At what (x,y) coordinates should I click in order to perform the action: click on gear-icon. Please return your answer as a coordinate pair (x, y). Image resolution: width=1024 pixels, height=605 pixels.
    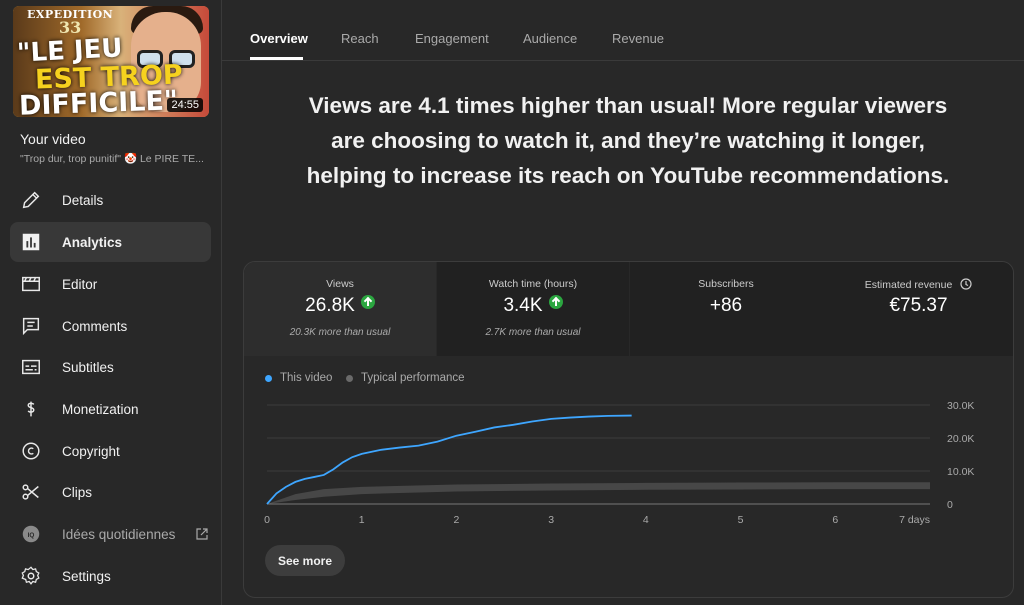
    Looking at the image, I should click on (30, 575).